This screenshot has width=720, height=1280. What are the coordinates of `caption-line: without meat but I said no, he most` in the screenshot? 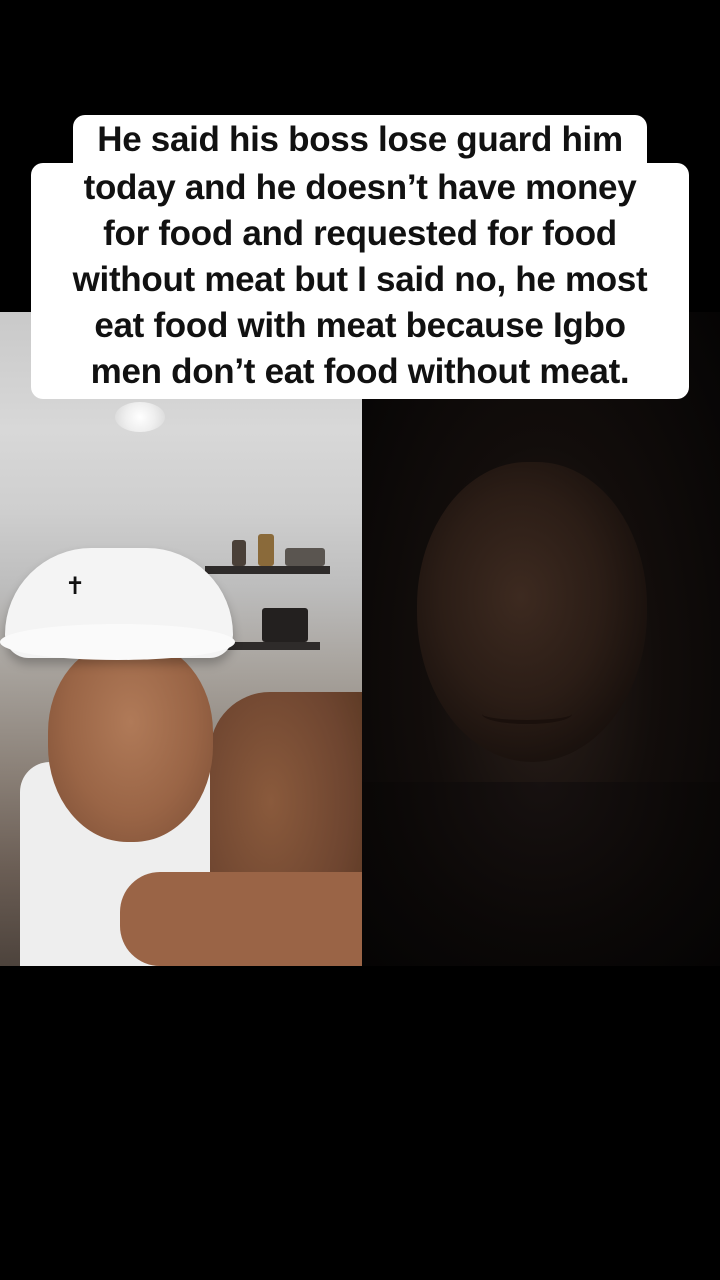 It's located at (360, 279).